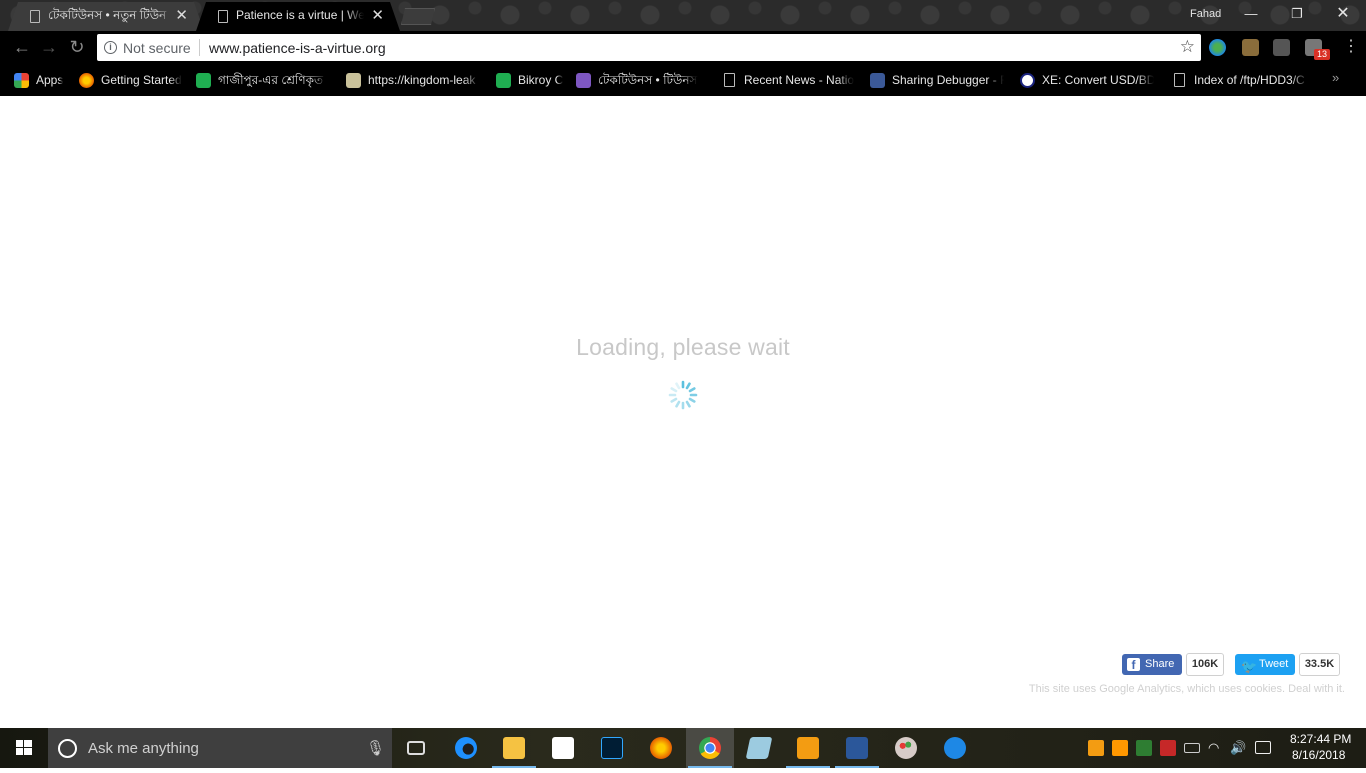 This screenshot has height=773, width=1366. I want to click on tab-title: Patience is a virtue | Welc, so click(300, 15).